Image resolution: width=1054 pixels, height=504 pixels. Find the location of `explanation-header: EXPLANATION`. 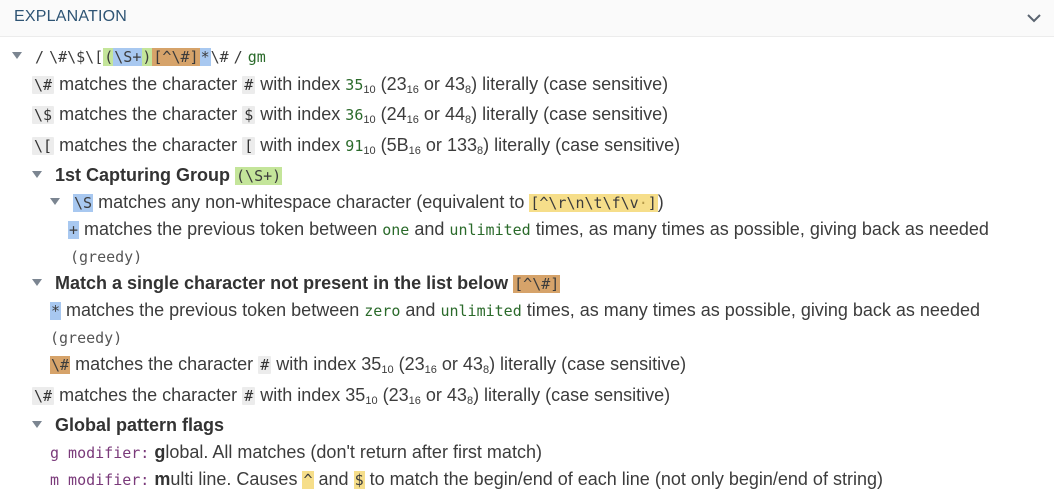

explanation-header: EXPLANATION is located at coordinates (527, 18).